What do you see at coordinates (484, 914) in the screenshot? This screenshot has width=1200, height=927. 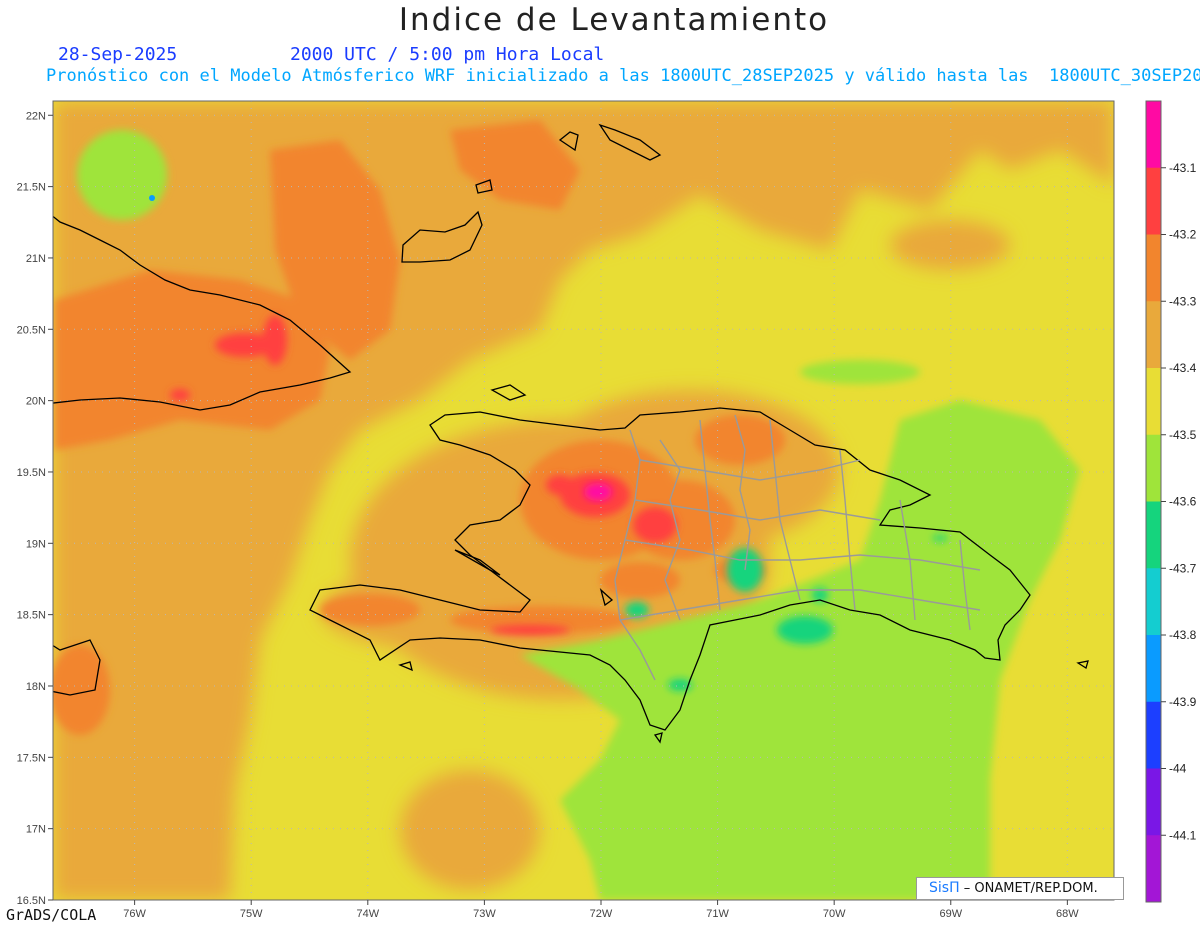 I see `lon-tick-label: 73W` at bounding box center [484, 914].